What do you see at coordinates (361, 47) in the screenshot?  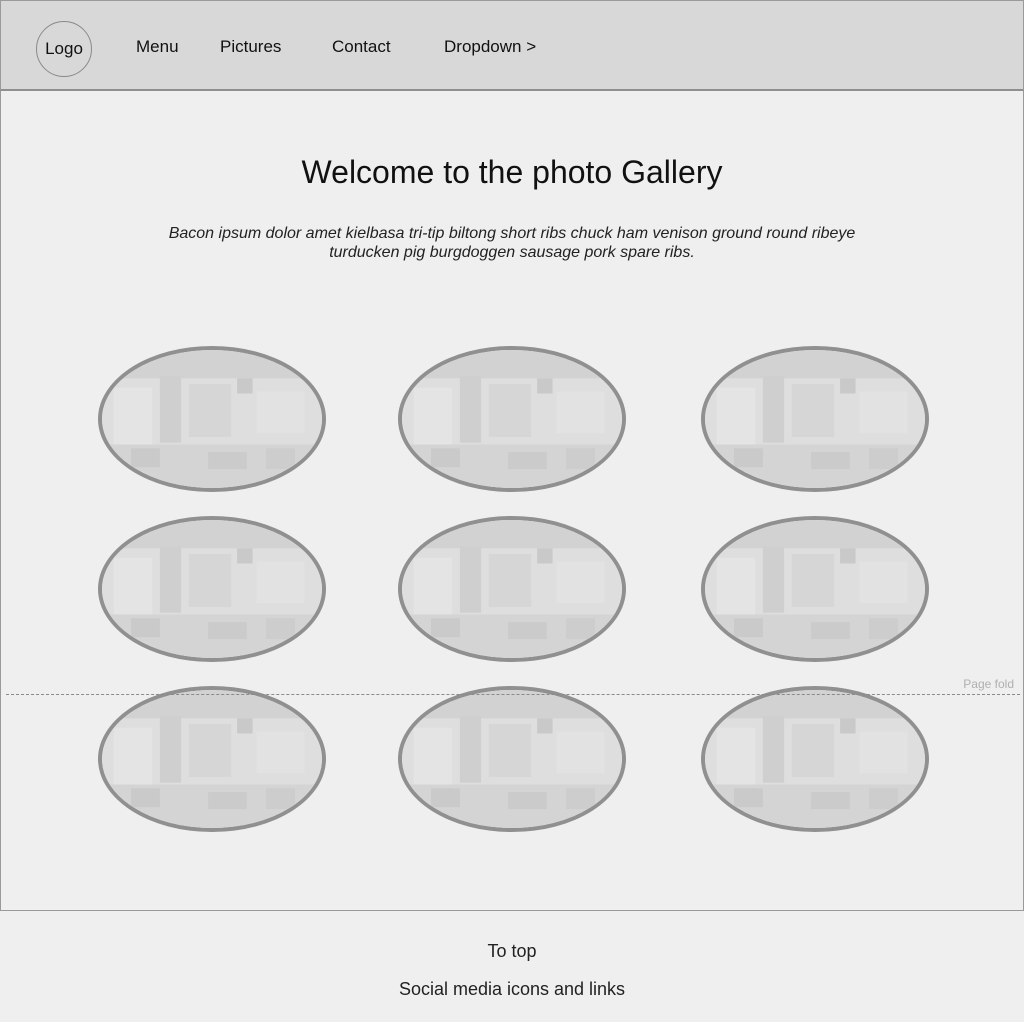 I see `nav-item-contact: Contact` at bounding box center [361, 47].